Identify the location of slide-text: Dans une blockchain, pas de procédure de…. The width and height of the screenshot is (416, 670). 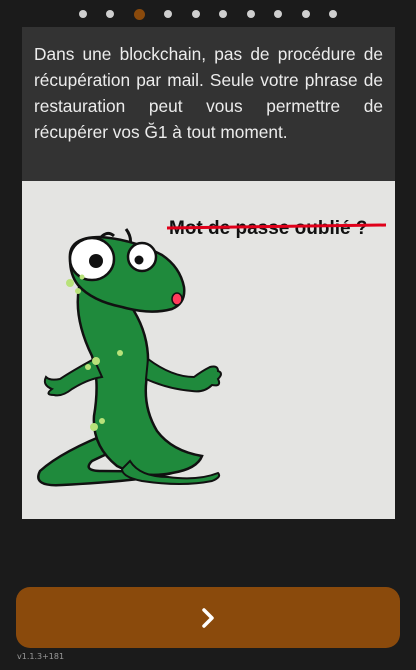
(208, 93).